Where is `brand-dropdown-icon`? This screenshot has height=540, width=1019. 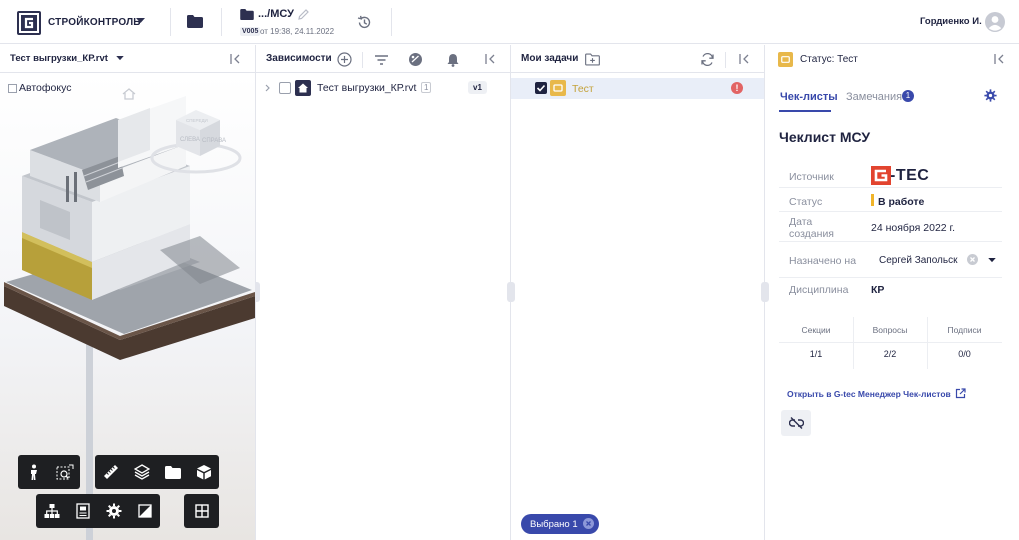 brand-dropdown-icon is located at coordinates (140, 21).